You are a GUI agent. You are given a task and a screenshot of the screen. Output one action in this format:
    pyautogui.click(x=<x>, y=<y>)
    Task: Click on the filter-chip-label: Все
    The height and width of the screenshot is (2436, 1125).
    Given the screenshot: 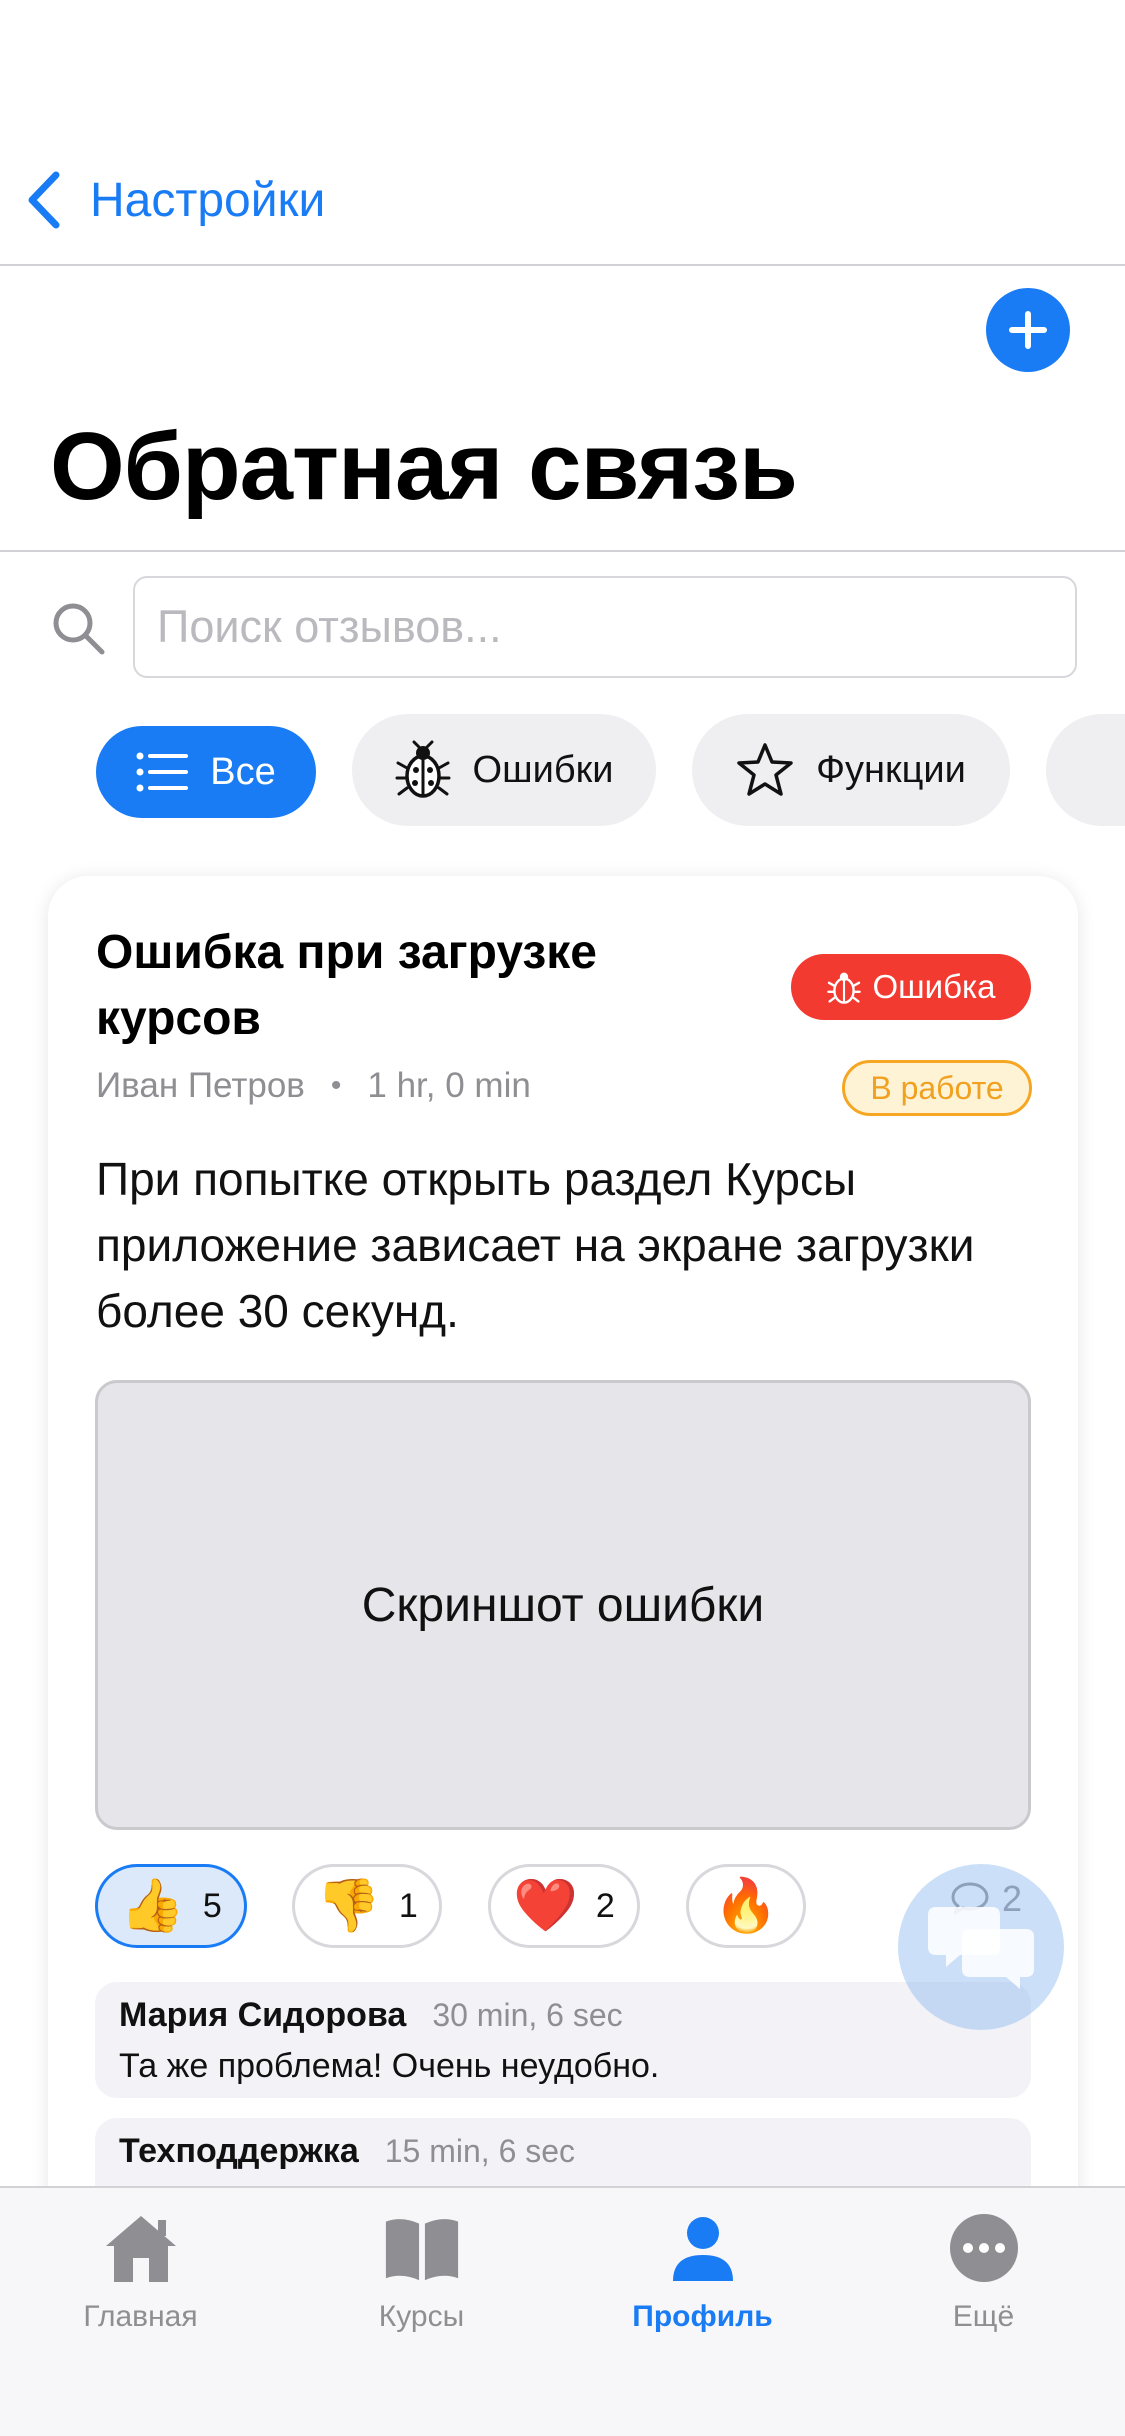 What is the action you would take?
    pyautogui.click(x=243, y=771)
    